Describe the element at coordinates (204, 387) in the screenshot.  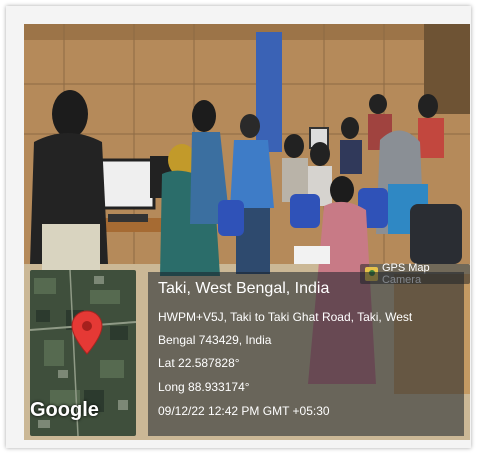
I see `longitude-text: Long 88.933174°` at that location.